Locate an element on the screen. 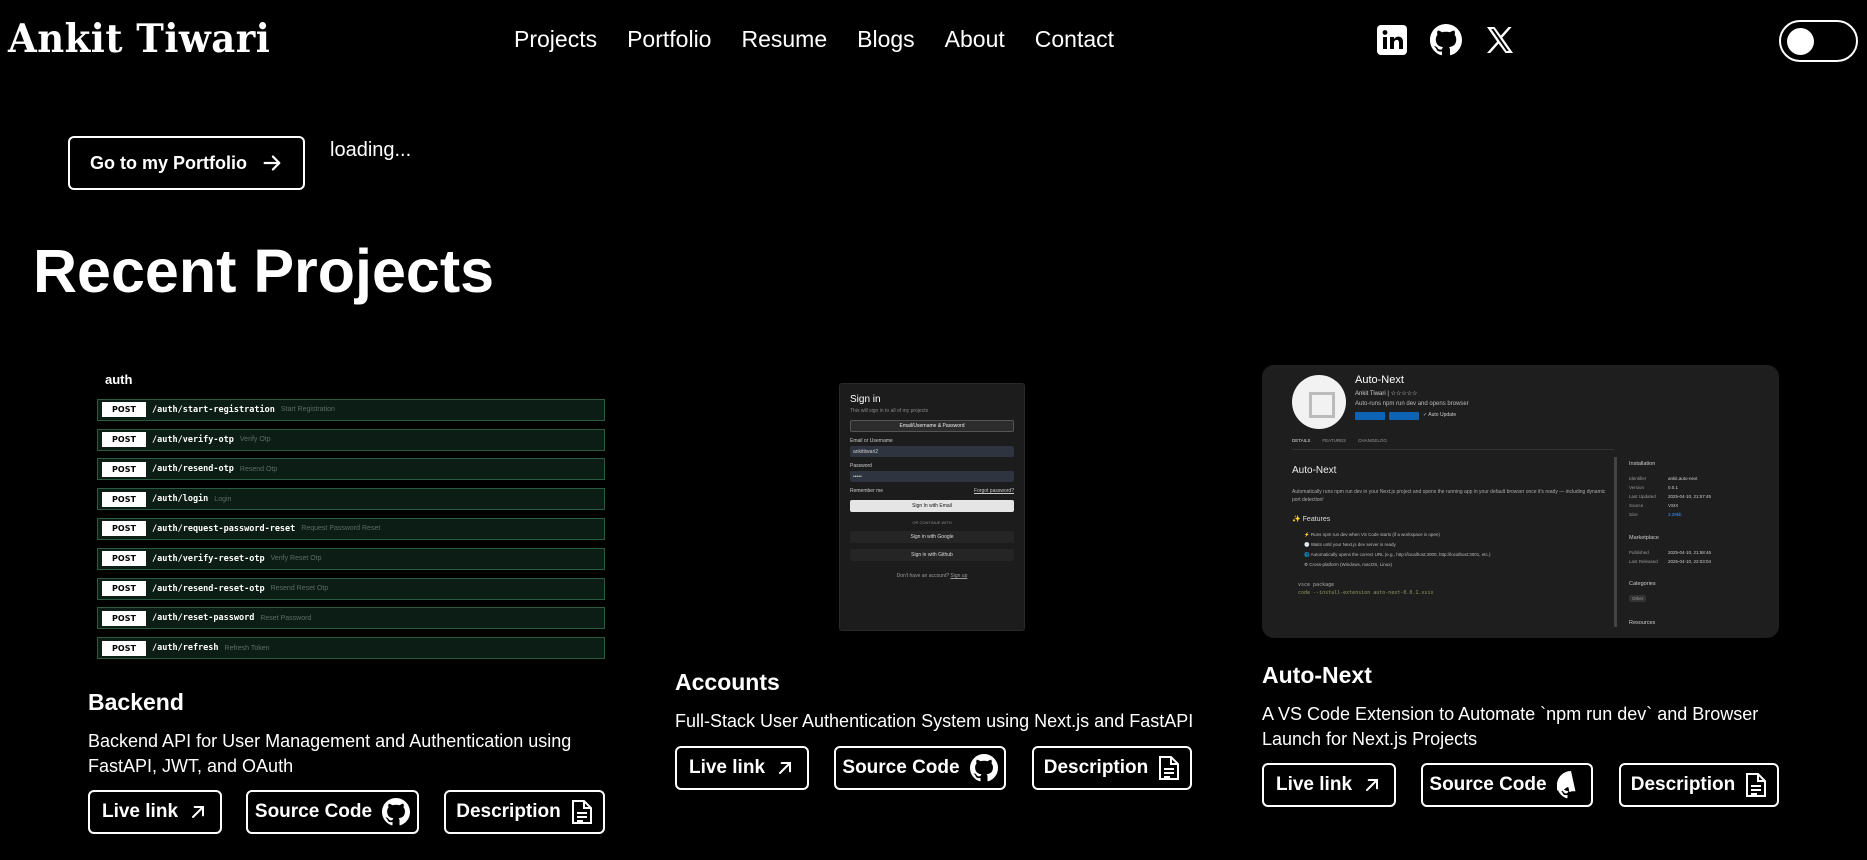  nav-link-about: About is located at coordinates (975, 39).